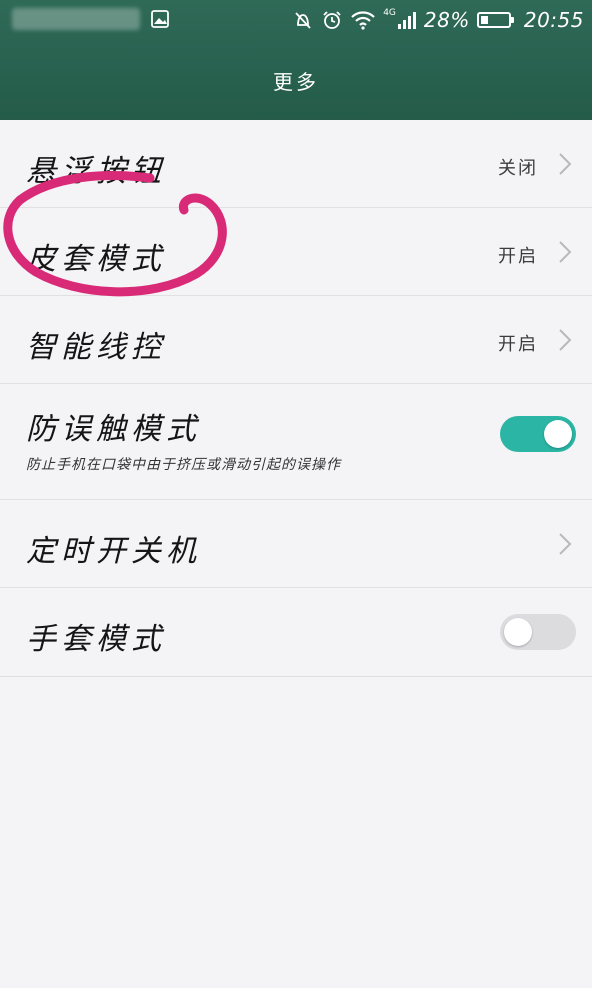 This screenshot has height=988, width=592. What do you see at coordinates (96, 259) in the screenshot?
I see `row-title: 皮套模式` at bounding box center [96, 259].